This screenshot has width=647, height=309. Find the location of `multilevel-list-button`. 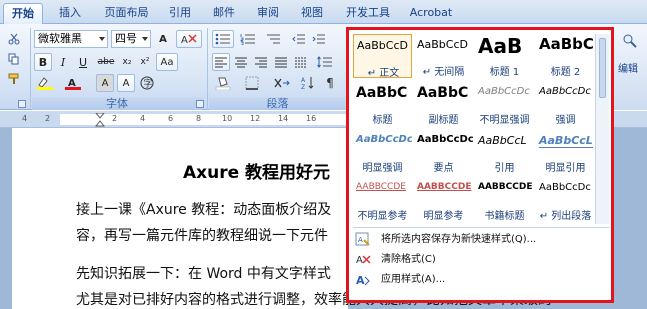

multilevel-list-button is located at coordinates (273, 39).